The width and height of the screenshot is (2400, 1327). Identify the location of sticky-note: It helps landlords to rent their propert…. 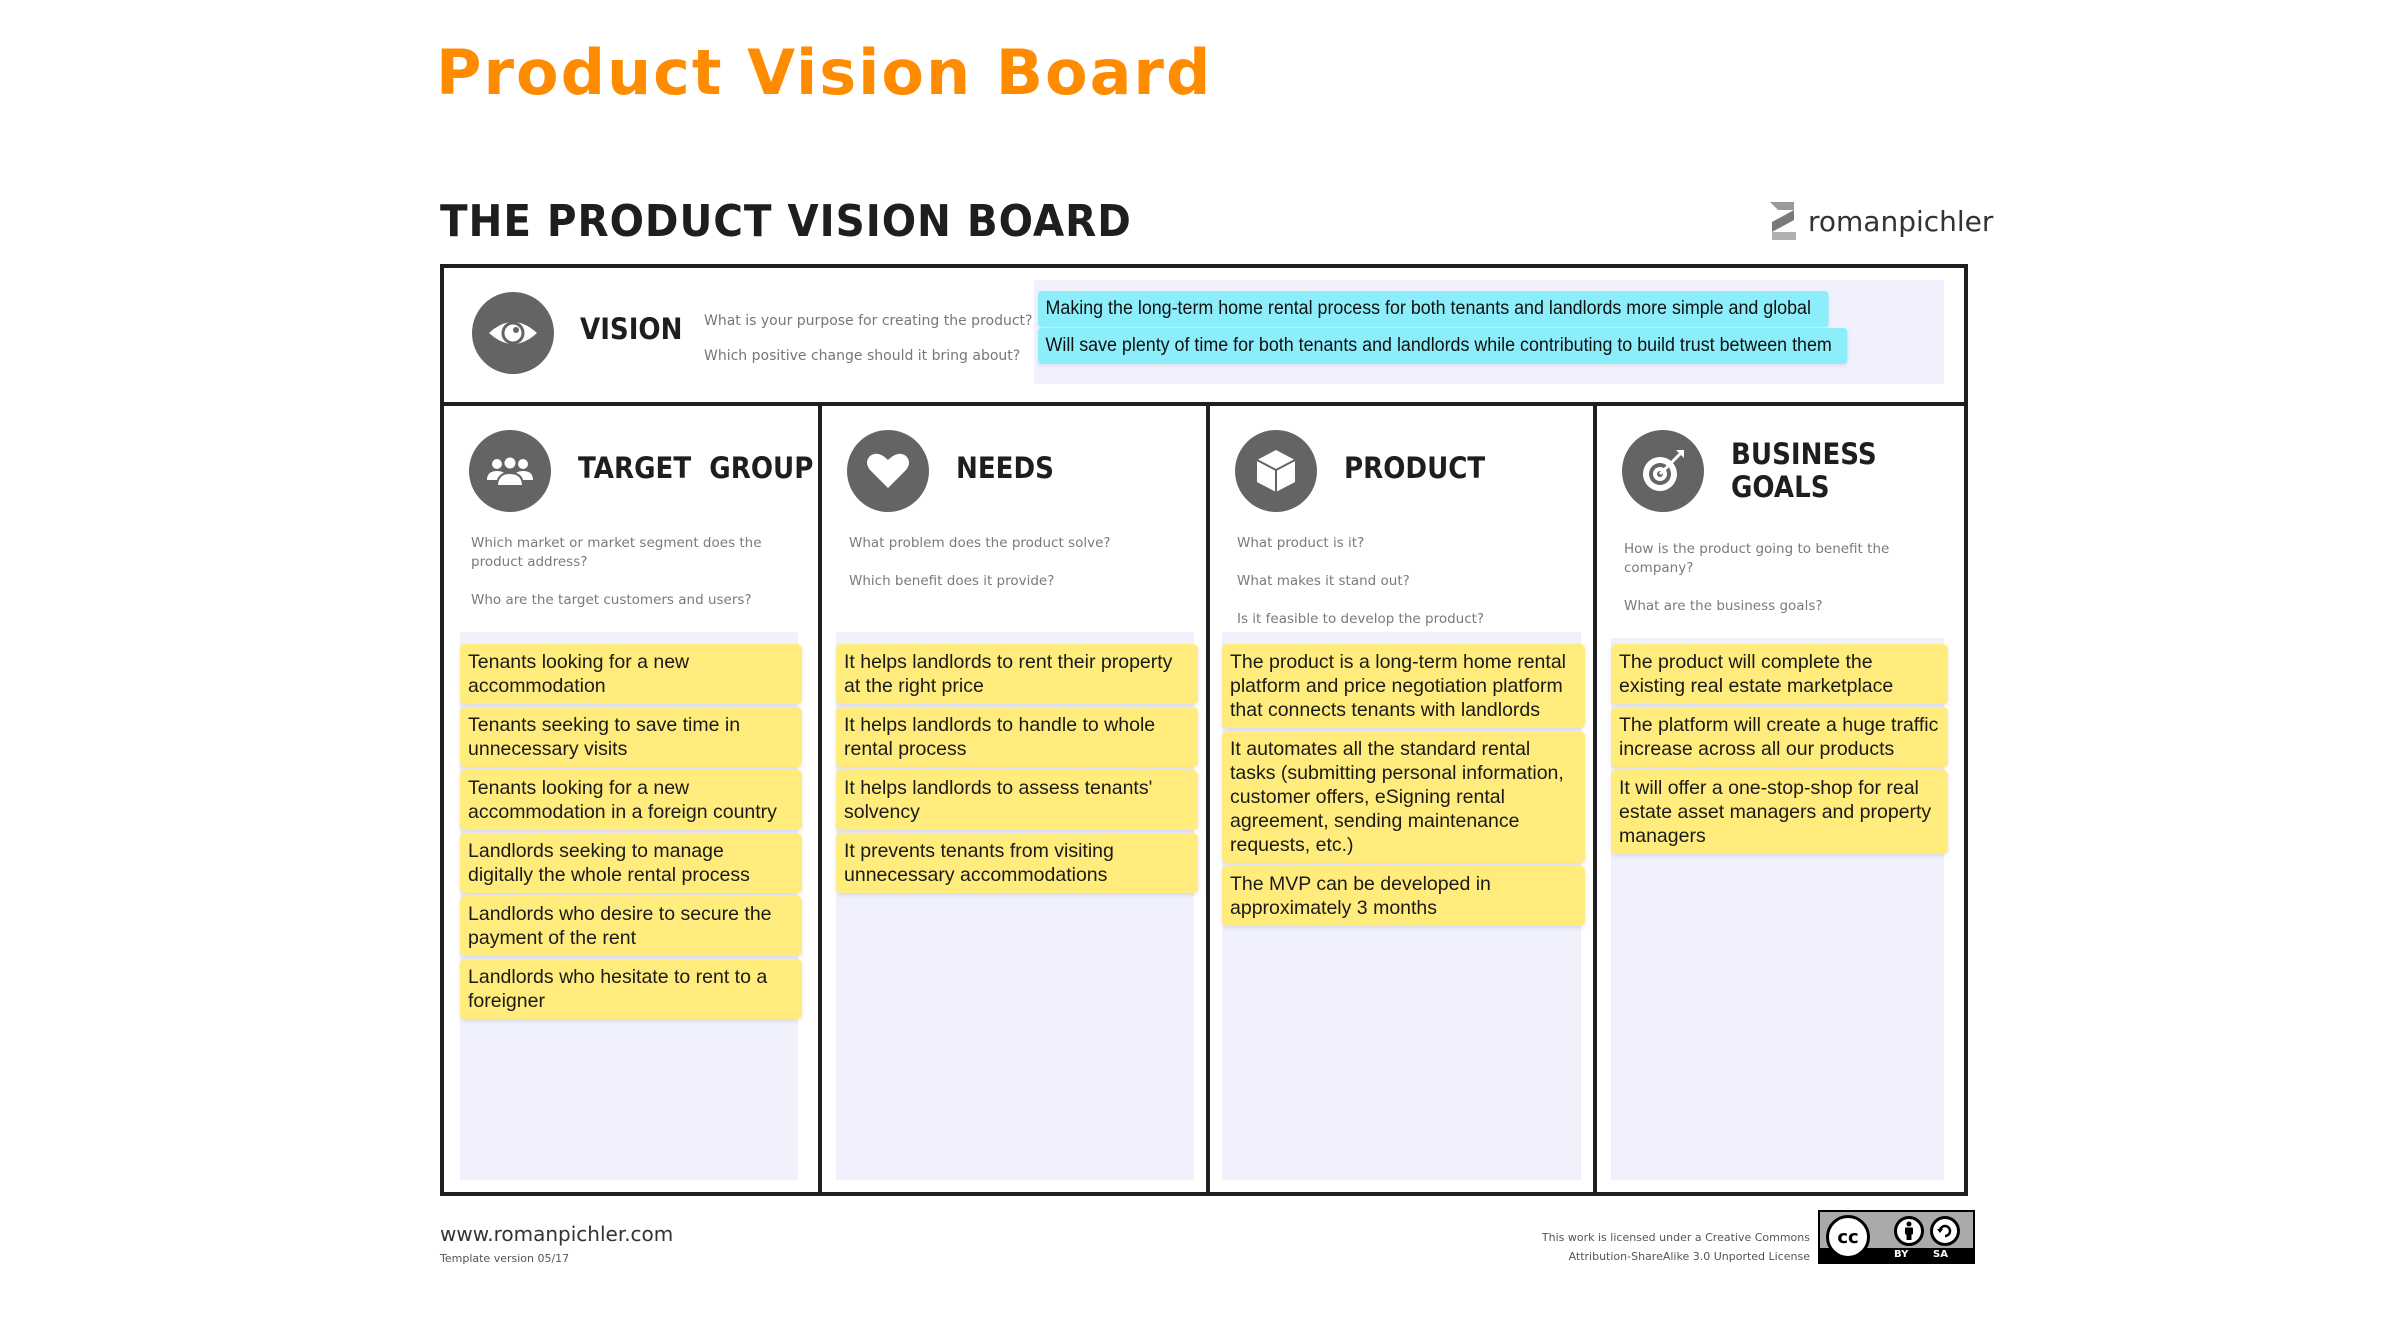
(1017, 674).